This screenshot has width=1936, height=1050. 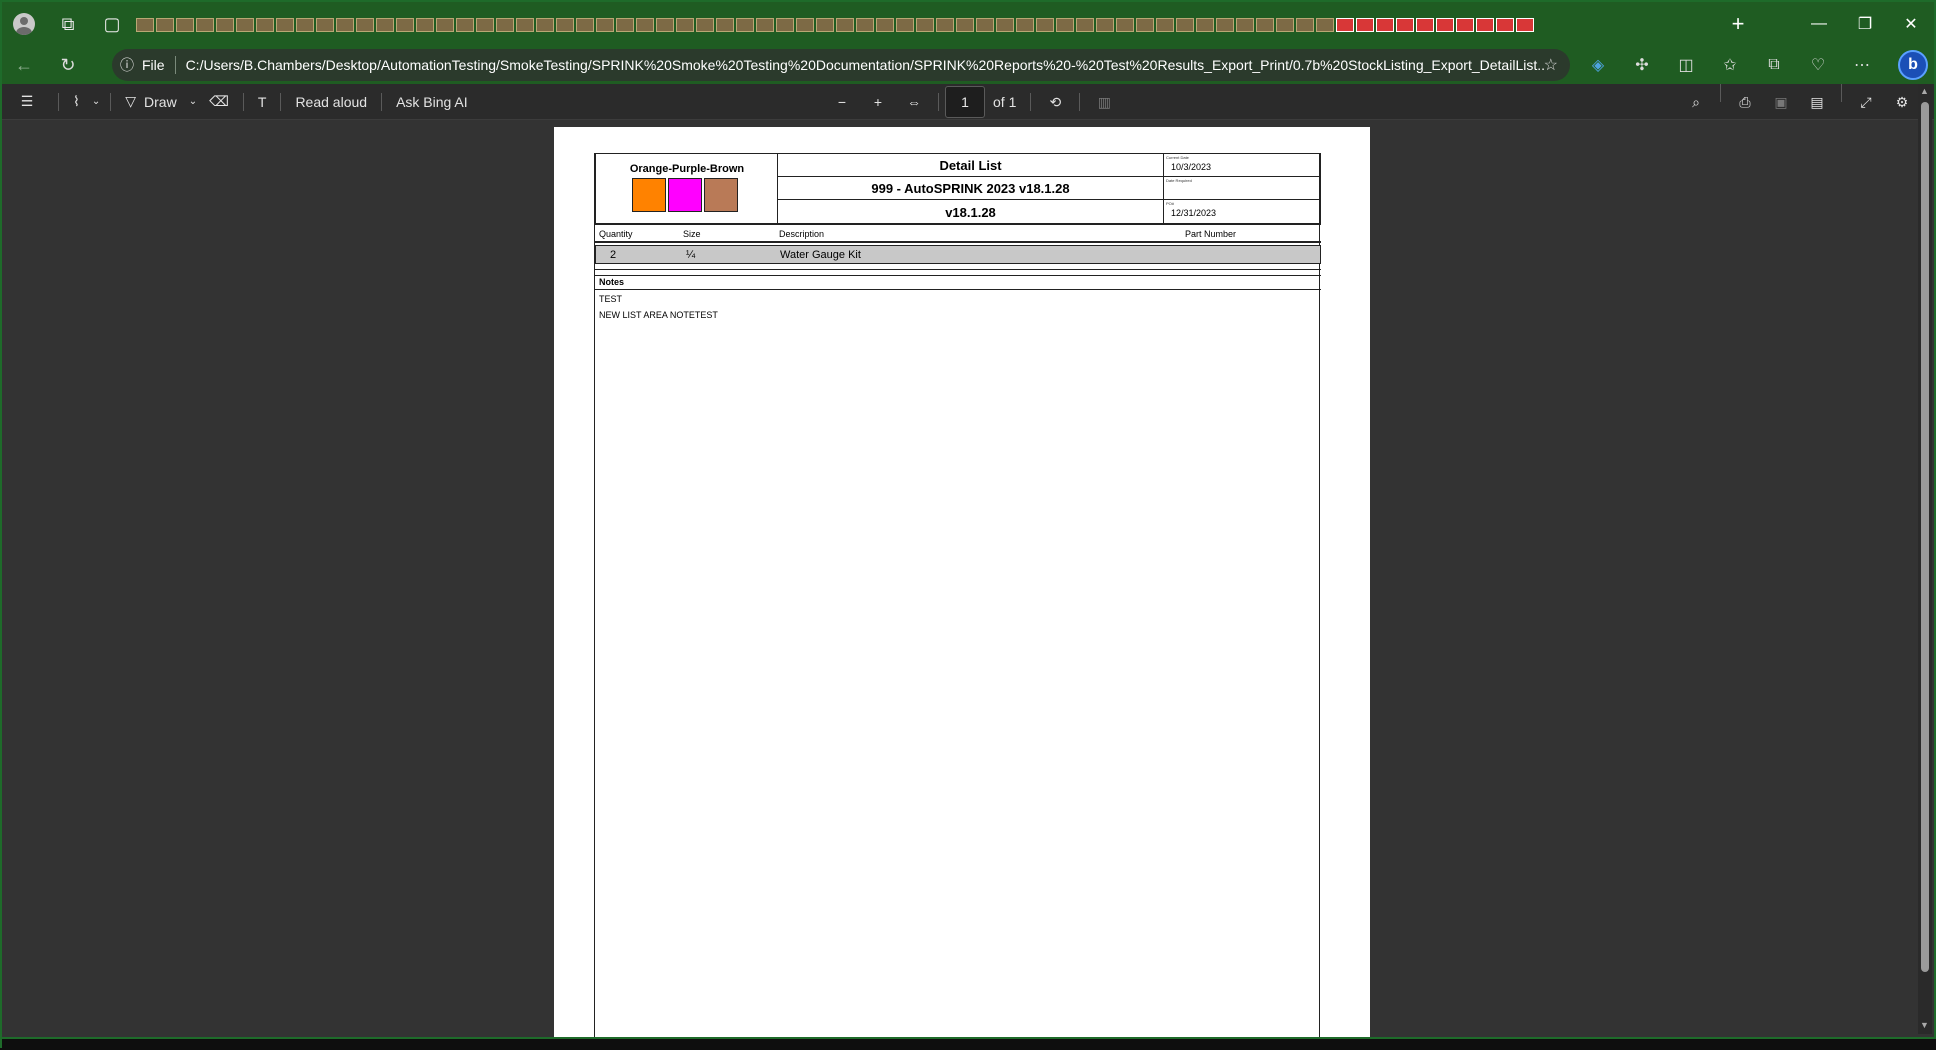 I want to click on favorite-star-icon: ☆, so click(x=1551, y=65).